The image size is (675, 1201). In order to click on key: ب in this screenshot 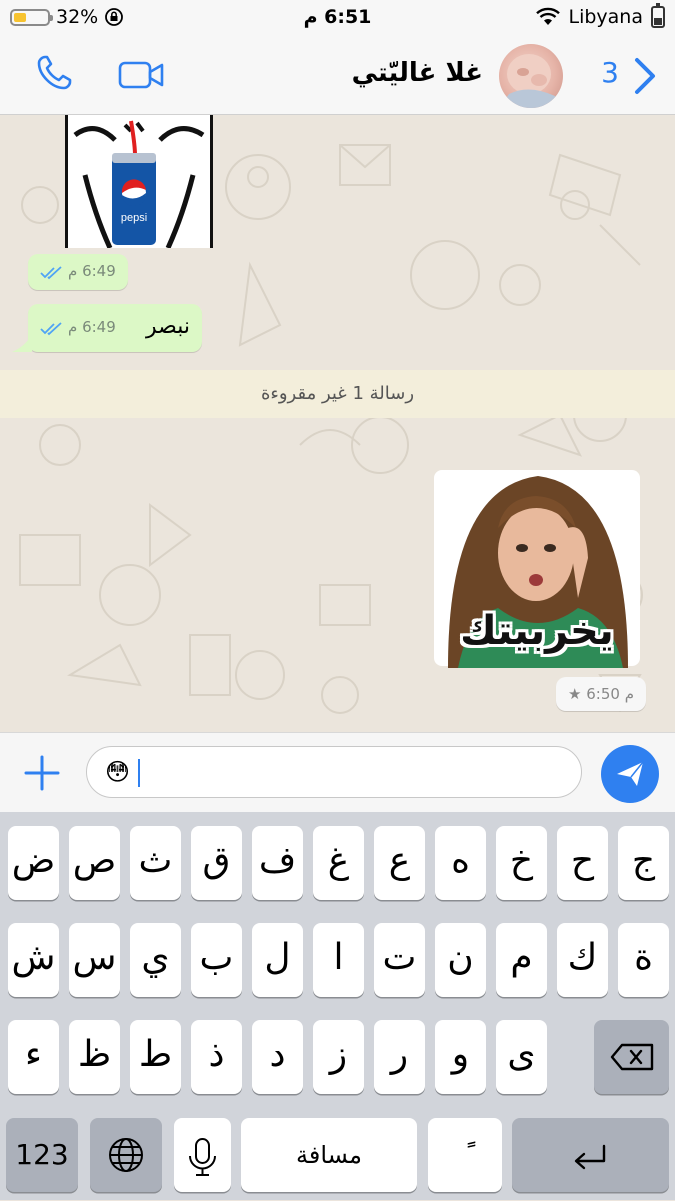, I will do `click(216, 960)`.